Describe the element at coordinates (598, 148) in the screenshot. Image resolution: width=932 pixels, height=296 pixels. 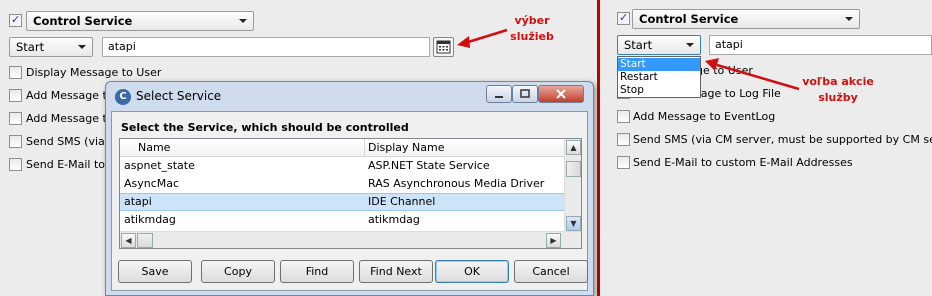
I see `panel-divider` at that location.